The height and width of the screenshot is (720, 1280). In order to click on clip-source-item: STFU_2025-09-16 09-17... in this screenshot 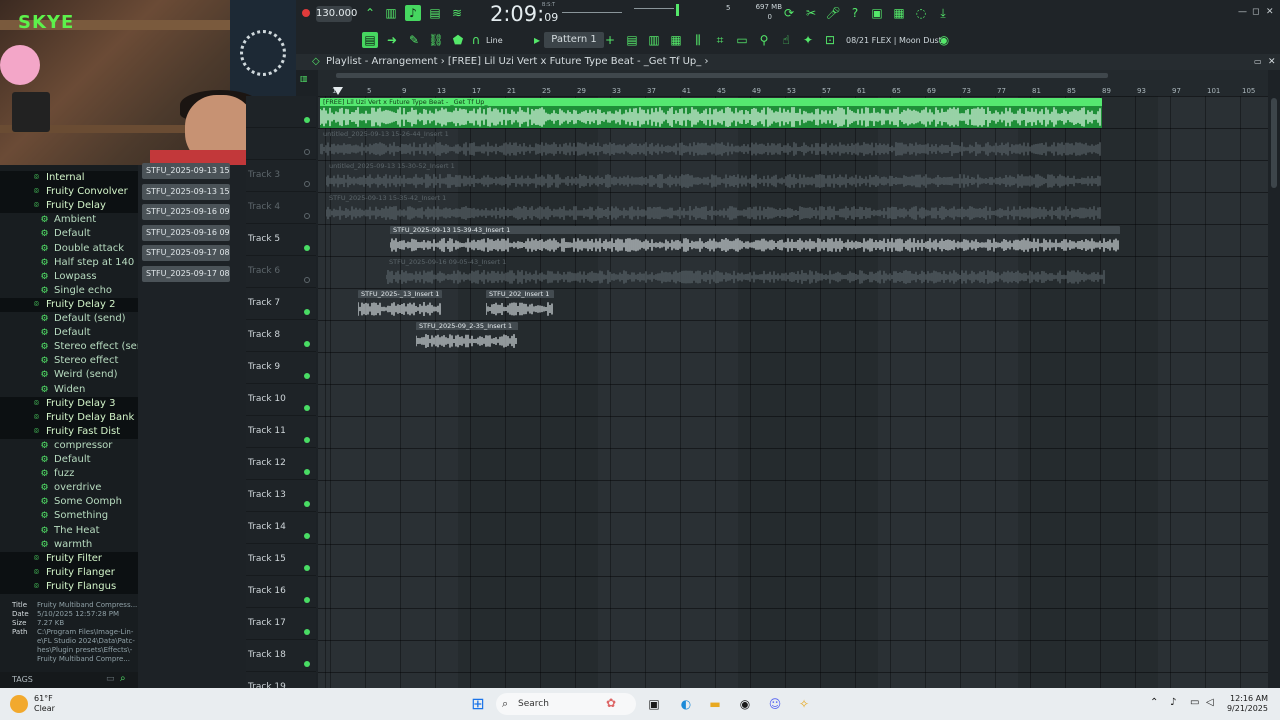, I will do `click(186, 232)`.